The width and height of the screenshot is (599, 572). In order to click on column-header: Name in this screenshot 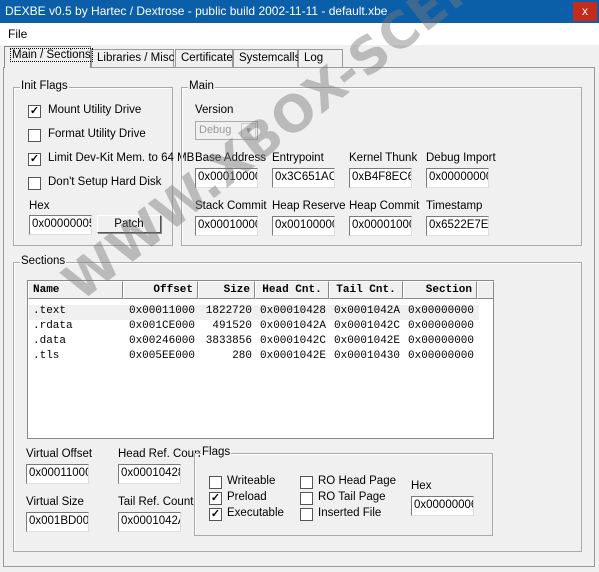, I will do `click(75, 290)`.